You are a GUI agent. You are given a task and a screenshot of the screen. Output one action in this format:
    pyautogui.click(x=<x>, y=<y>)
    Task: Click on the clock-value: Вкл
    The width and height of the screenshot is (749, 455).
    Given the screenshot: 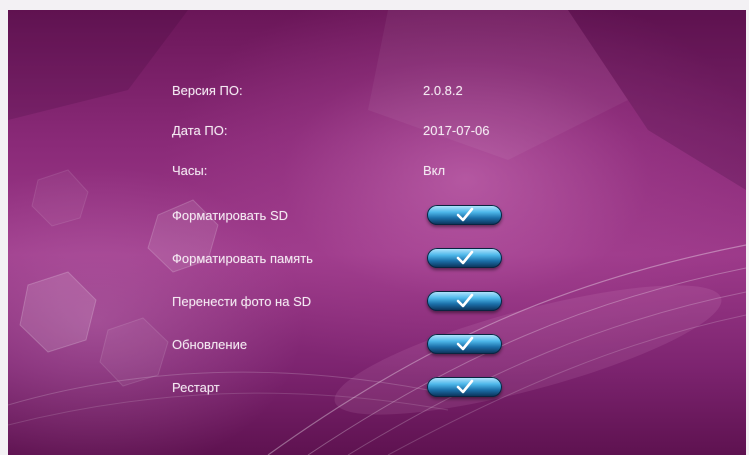 What is the action you would take?
    pyautogui.click(x=434, y=170)
    